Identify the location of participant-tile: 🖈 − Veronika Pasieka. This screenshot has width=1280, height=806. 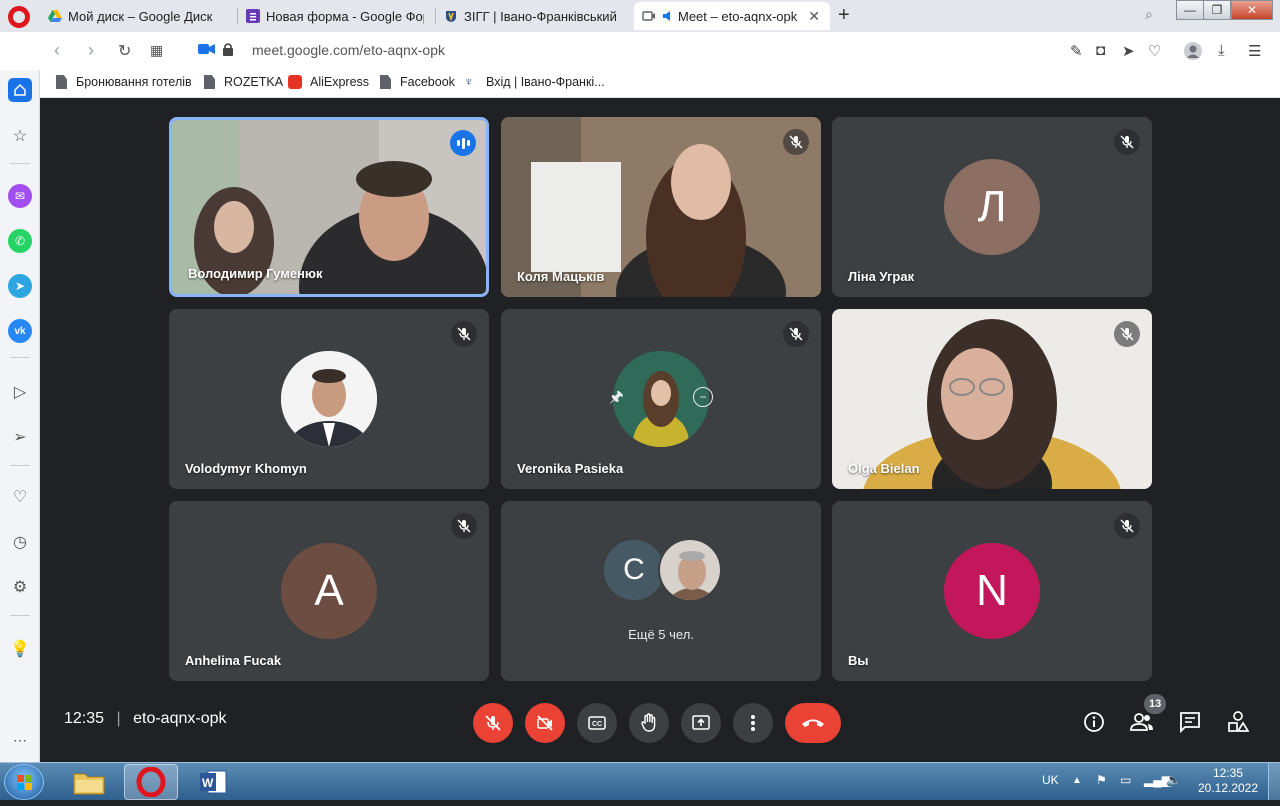
(661, 399).